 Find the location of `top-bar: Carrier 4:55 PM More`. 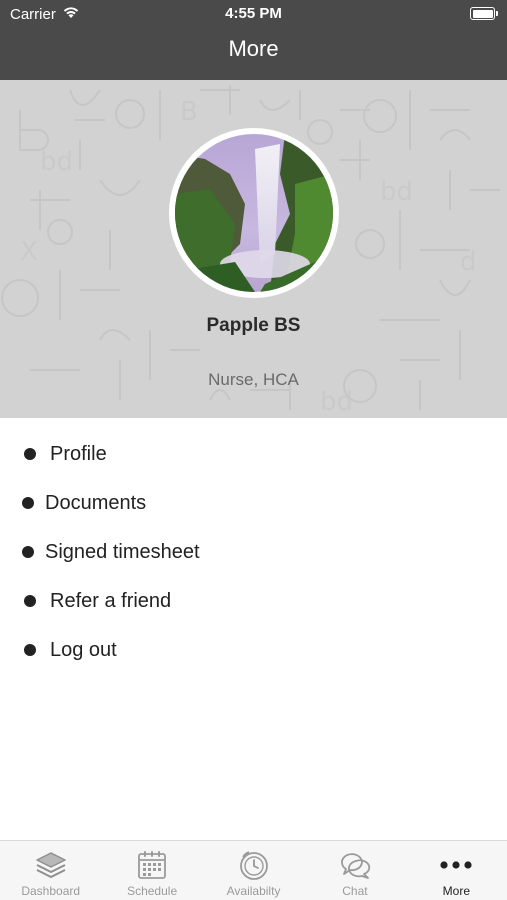

top-bar: Carrier 4:55 PM More is located at coordinates (253, 40).